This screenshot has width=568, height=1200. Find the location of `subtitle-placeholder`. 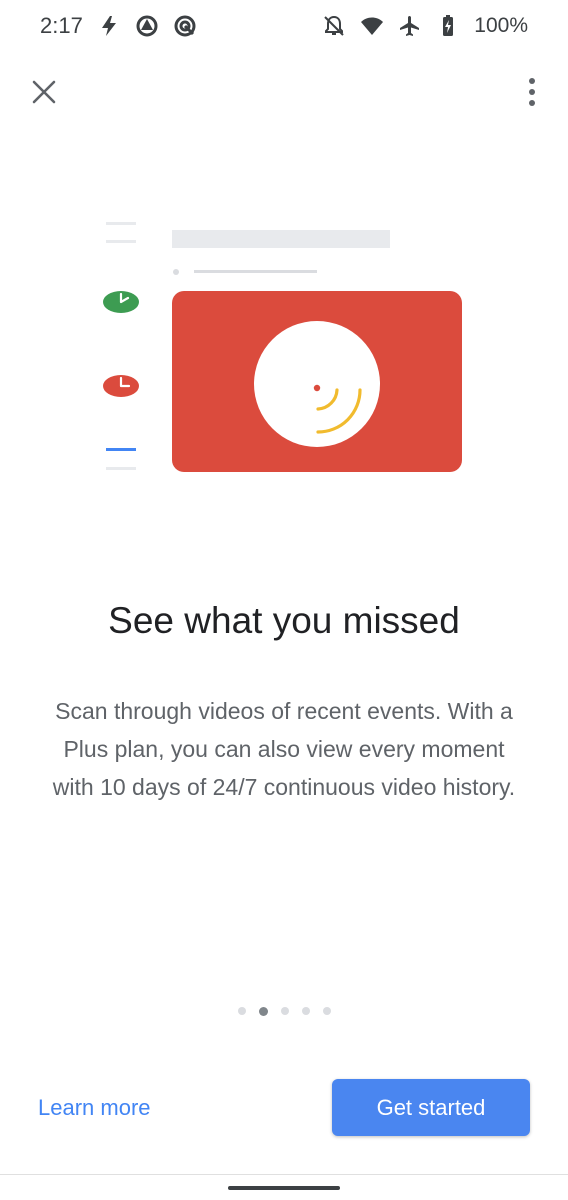

subtitle-placeholder is located at coordinates (255, 271).